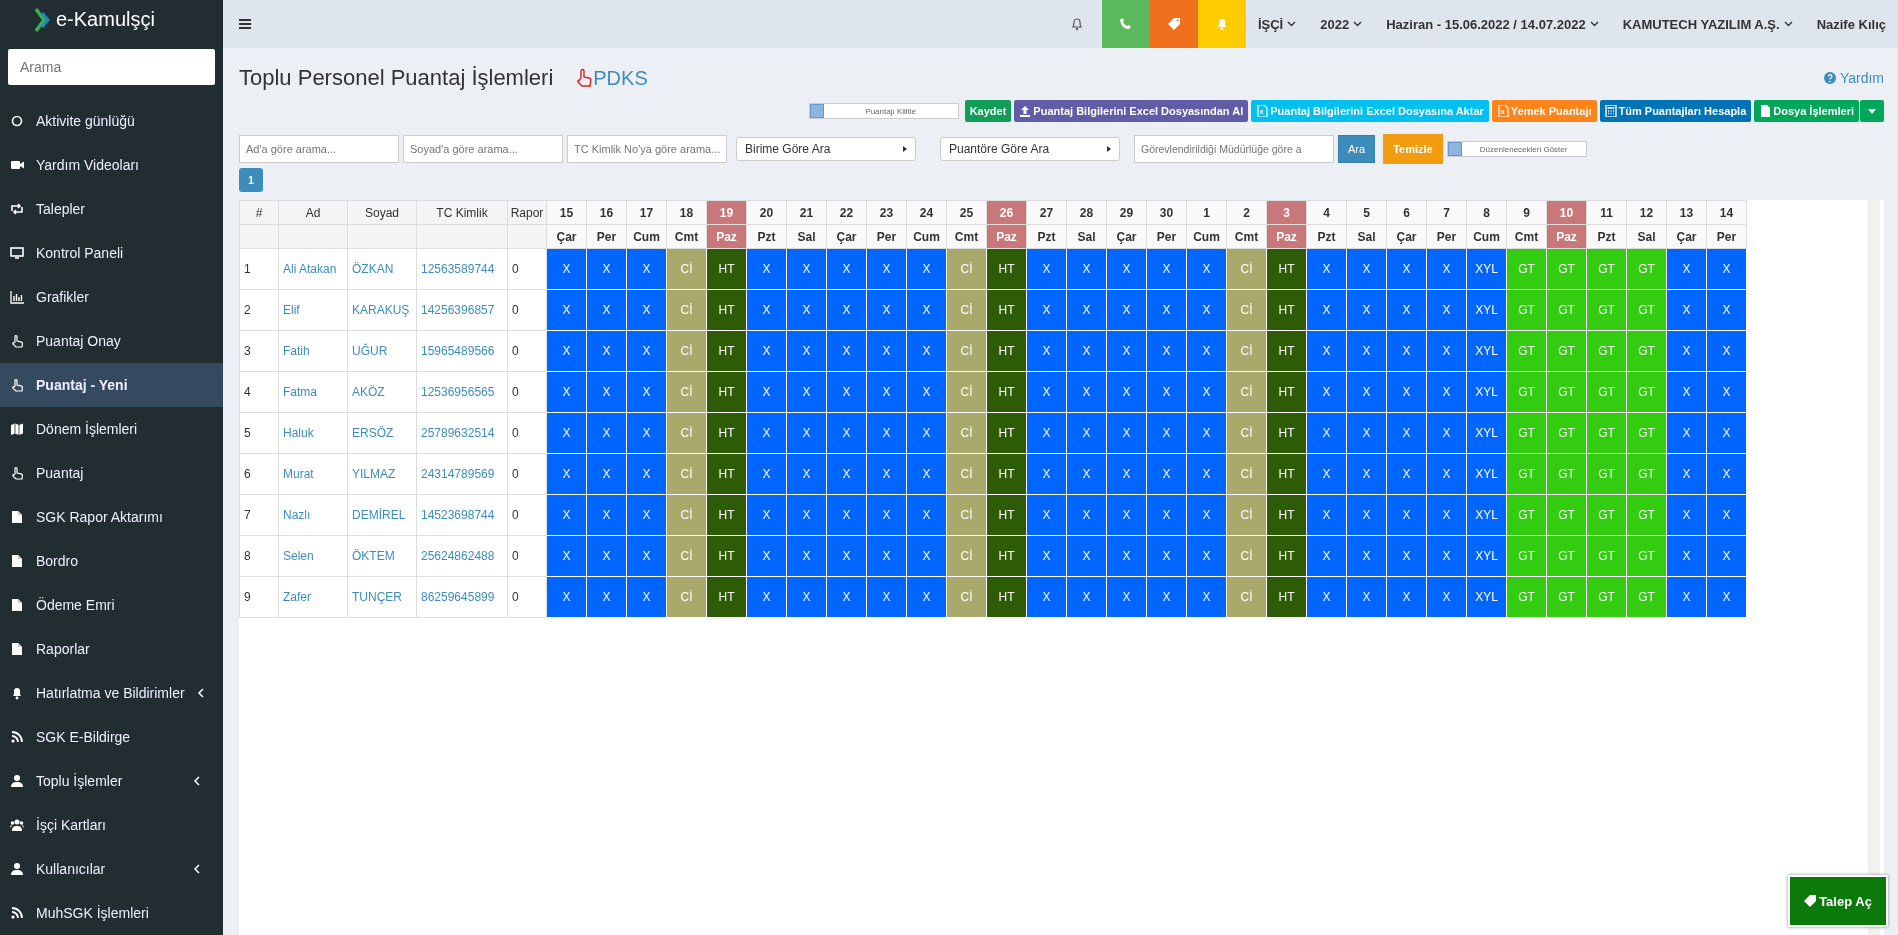  Describe the element at coordinates (1234, 149) in the screenshot. I see `search-field: Görevlendirildiği Müdürlüğe göre a` at that location.